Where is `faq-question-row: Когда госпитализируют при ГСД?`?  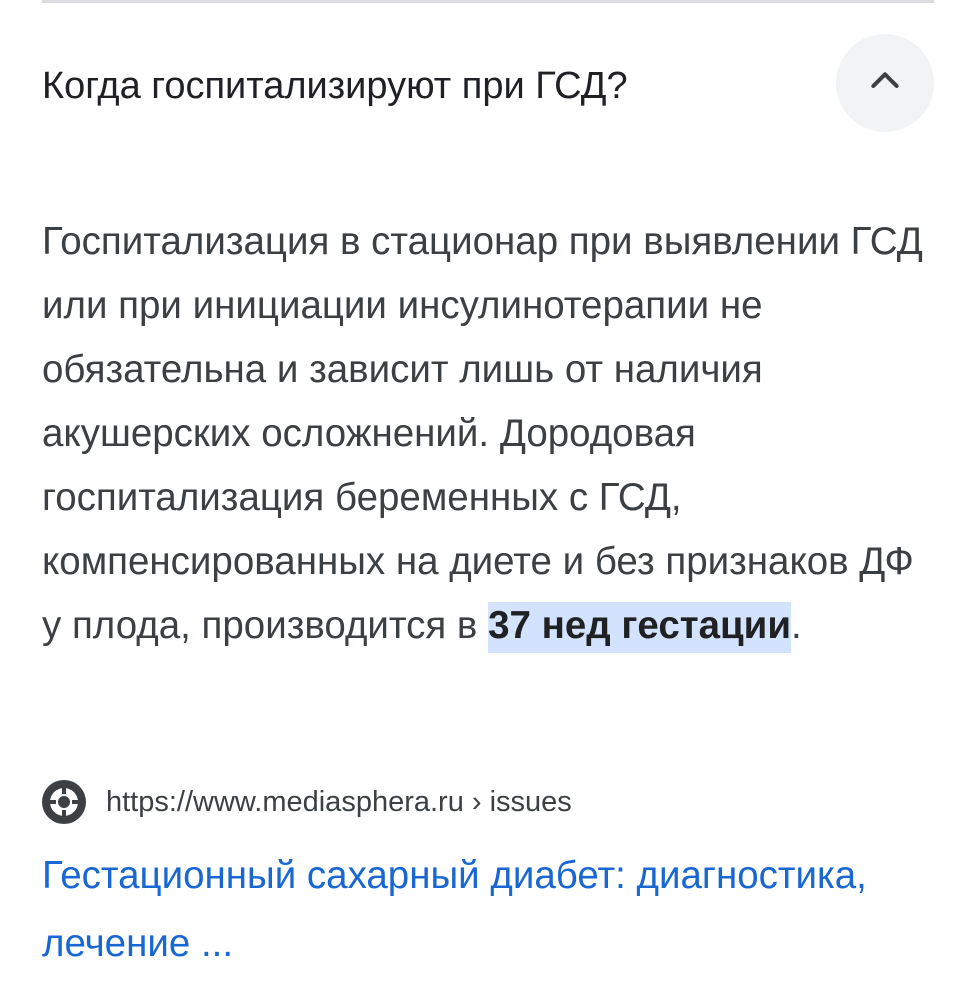 faq-question-row: Когда госпитализируют при ГСД? is located at coordinates (488, 84).